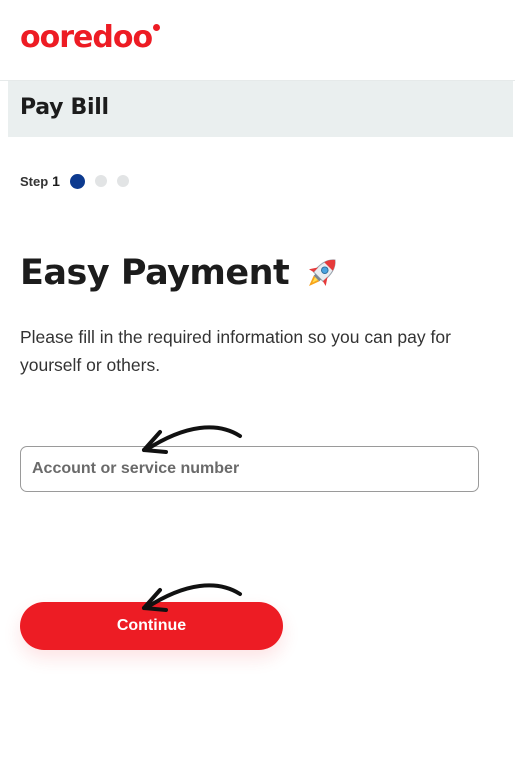 Image resolution: width=515 pixels, height=771 pixels. I want to click on account-number-input, so click(249, 469).